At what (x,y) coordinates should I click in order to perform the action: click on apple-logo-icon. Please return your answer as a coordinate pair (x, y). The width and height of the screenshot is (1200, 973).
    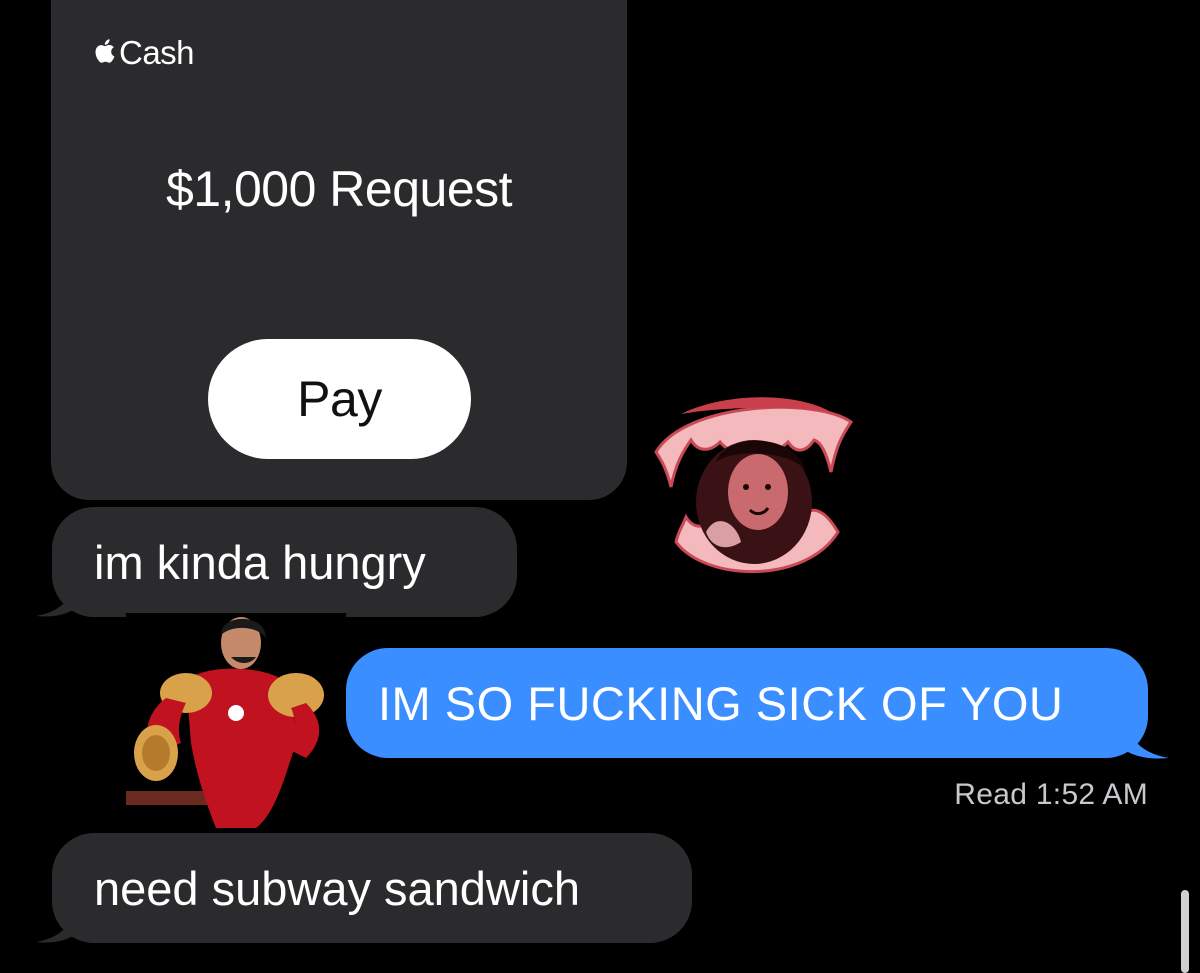
    Looking at the image, I should click on (105, 51).